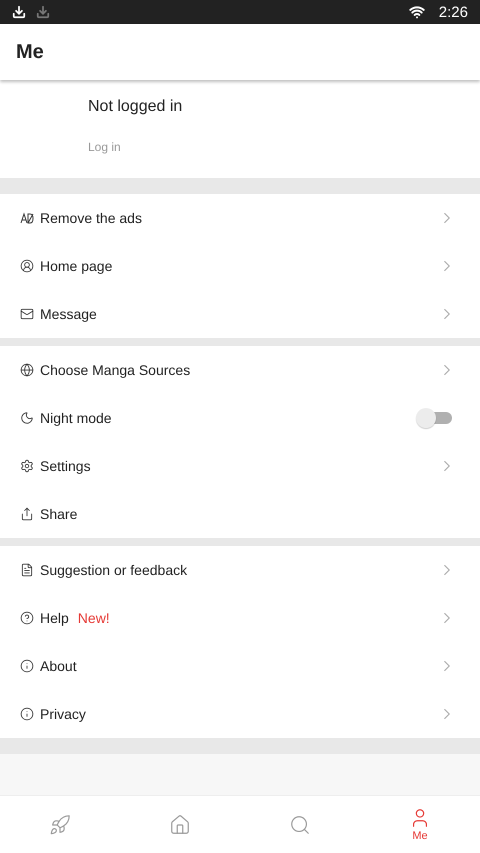 The image size is (480, 853). What do you see at coordinates (114, 570) in the screenshot?
I see `menu-label: Suggestion or feedback` at bounding box center [114, 570].